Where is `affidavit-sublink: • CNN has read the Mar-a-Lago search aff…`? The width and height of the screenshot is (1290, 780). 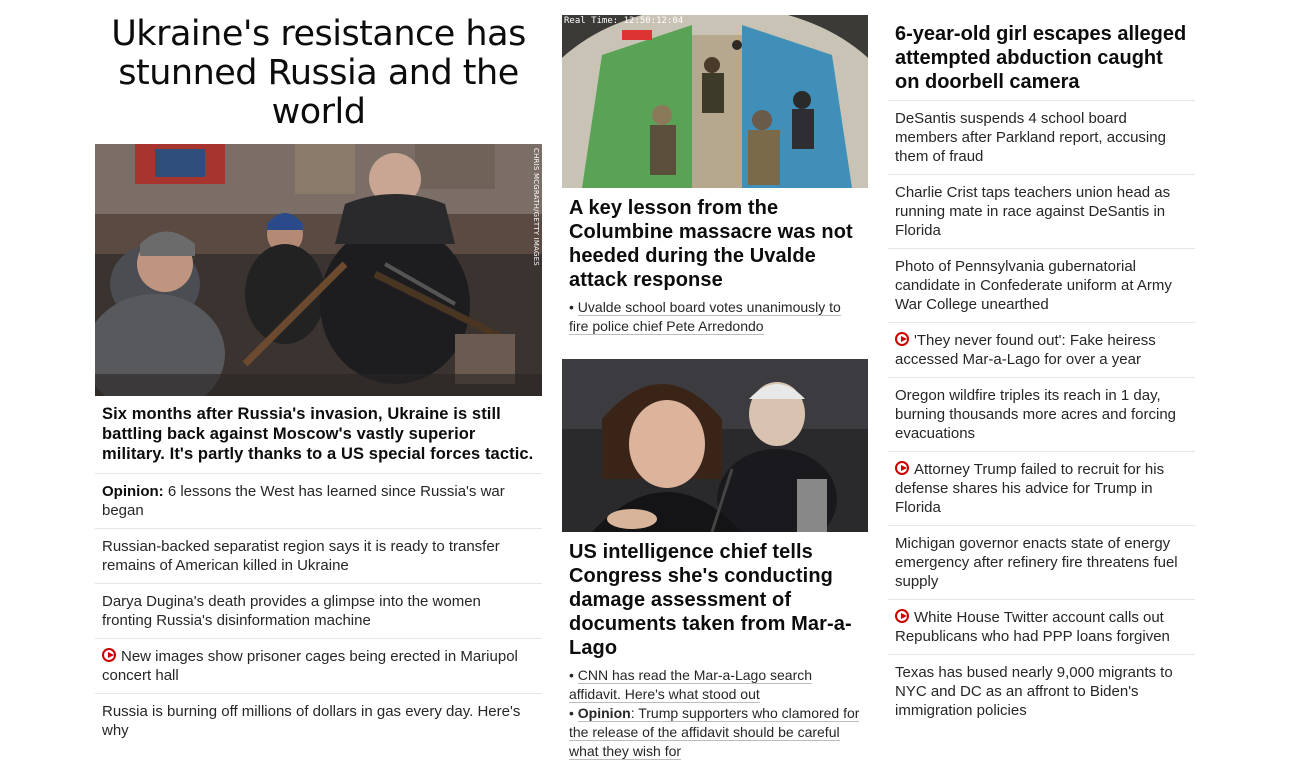 affidavit-sublink: • CNN has read the Mar-a-Lago search aff… is located at coordinates (715, 685).